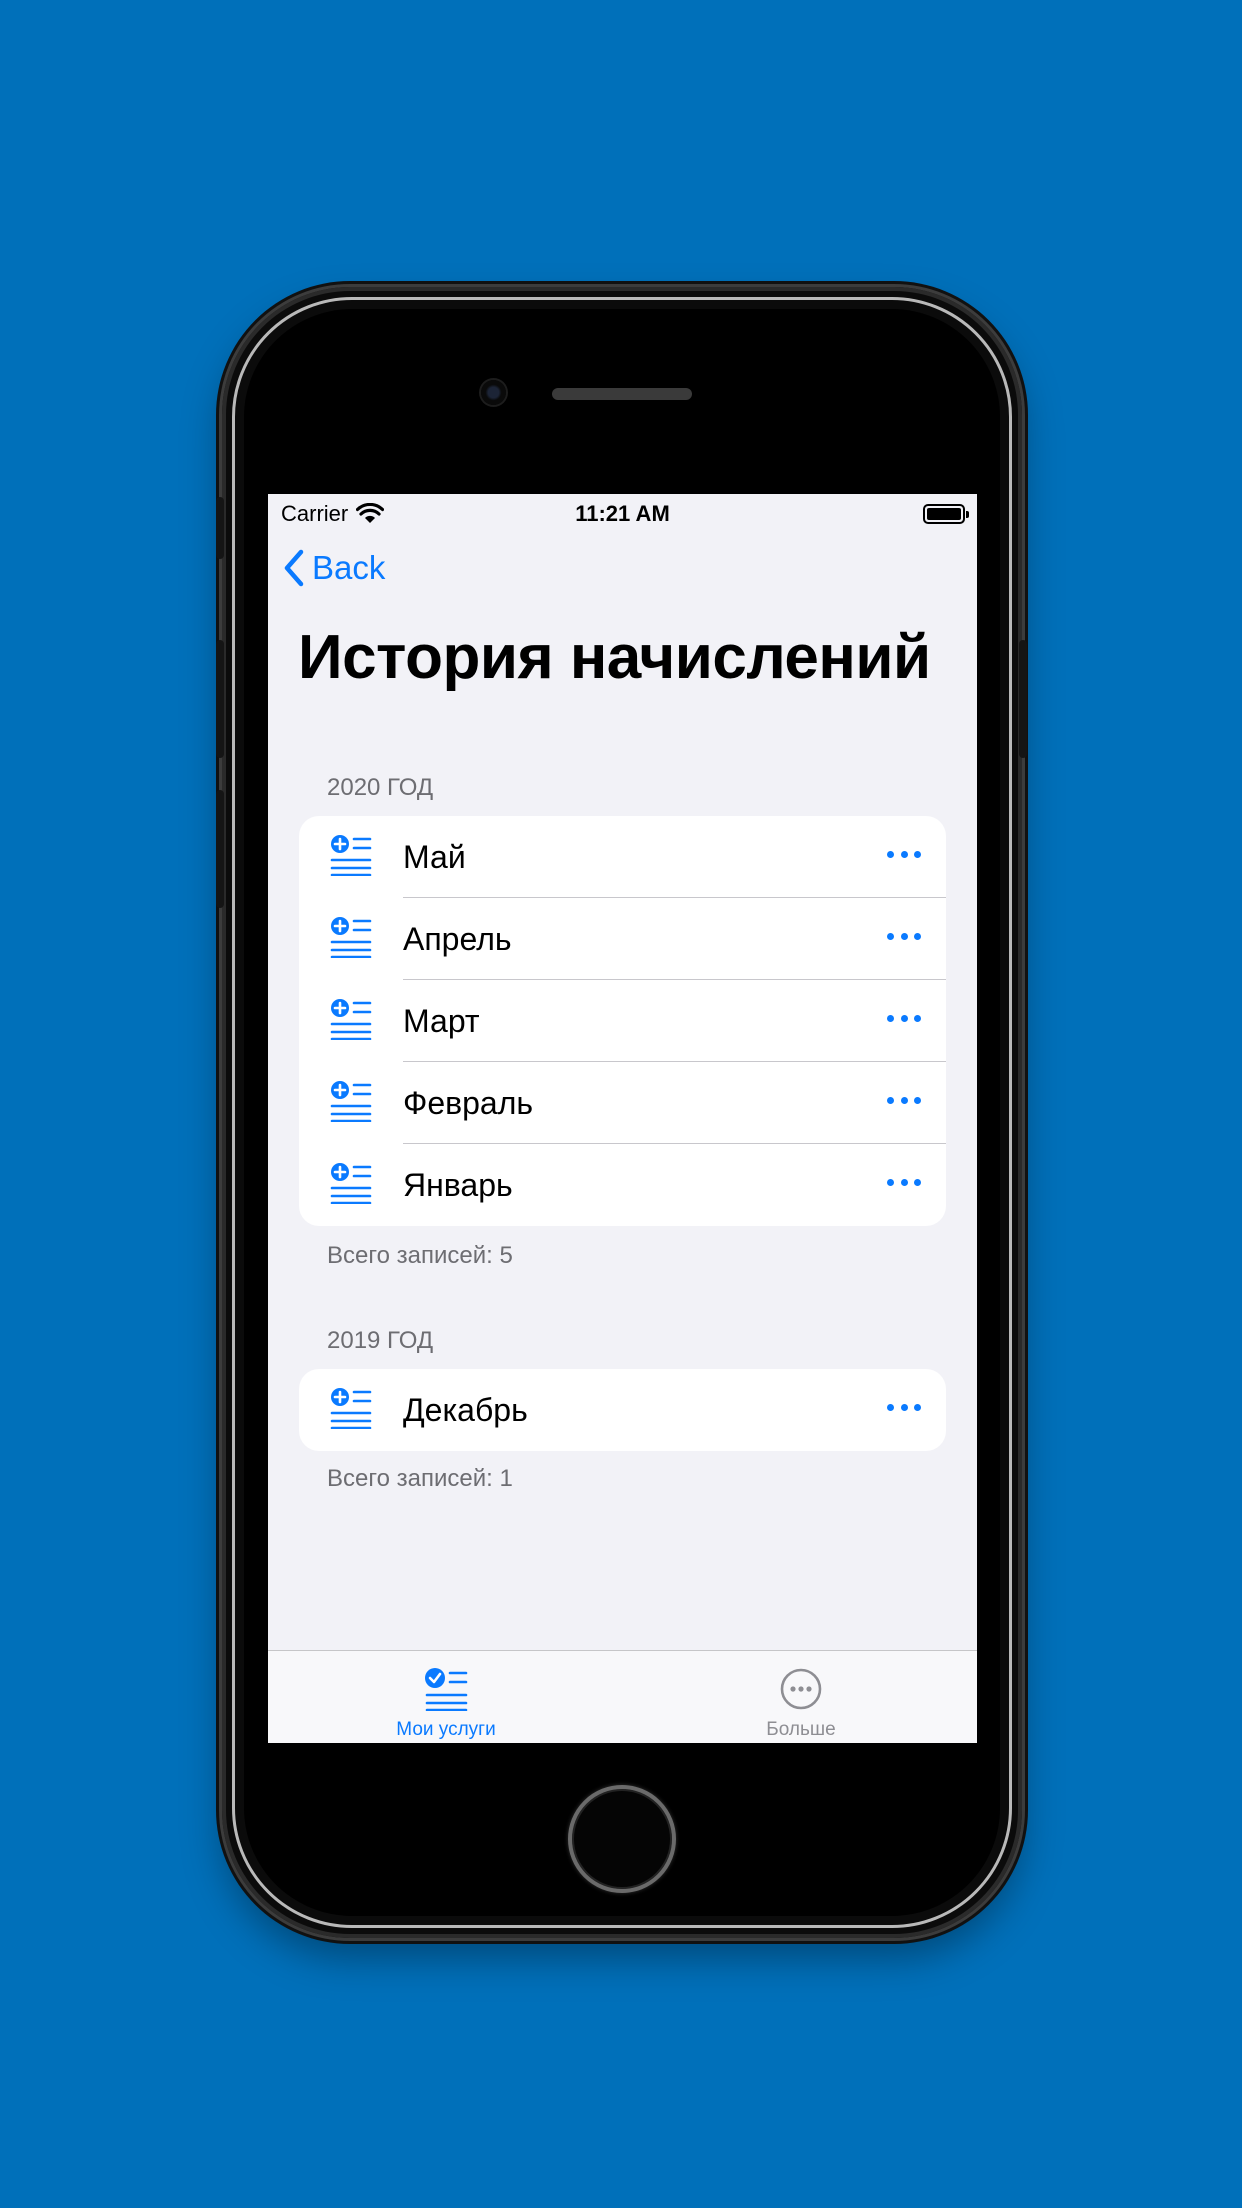 The width and height of the screenshot is (1242, 2208). I want to click on tab-more: Больше, so click(801, 1697).